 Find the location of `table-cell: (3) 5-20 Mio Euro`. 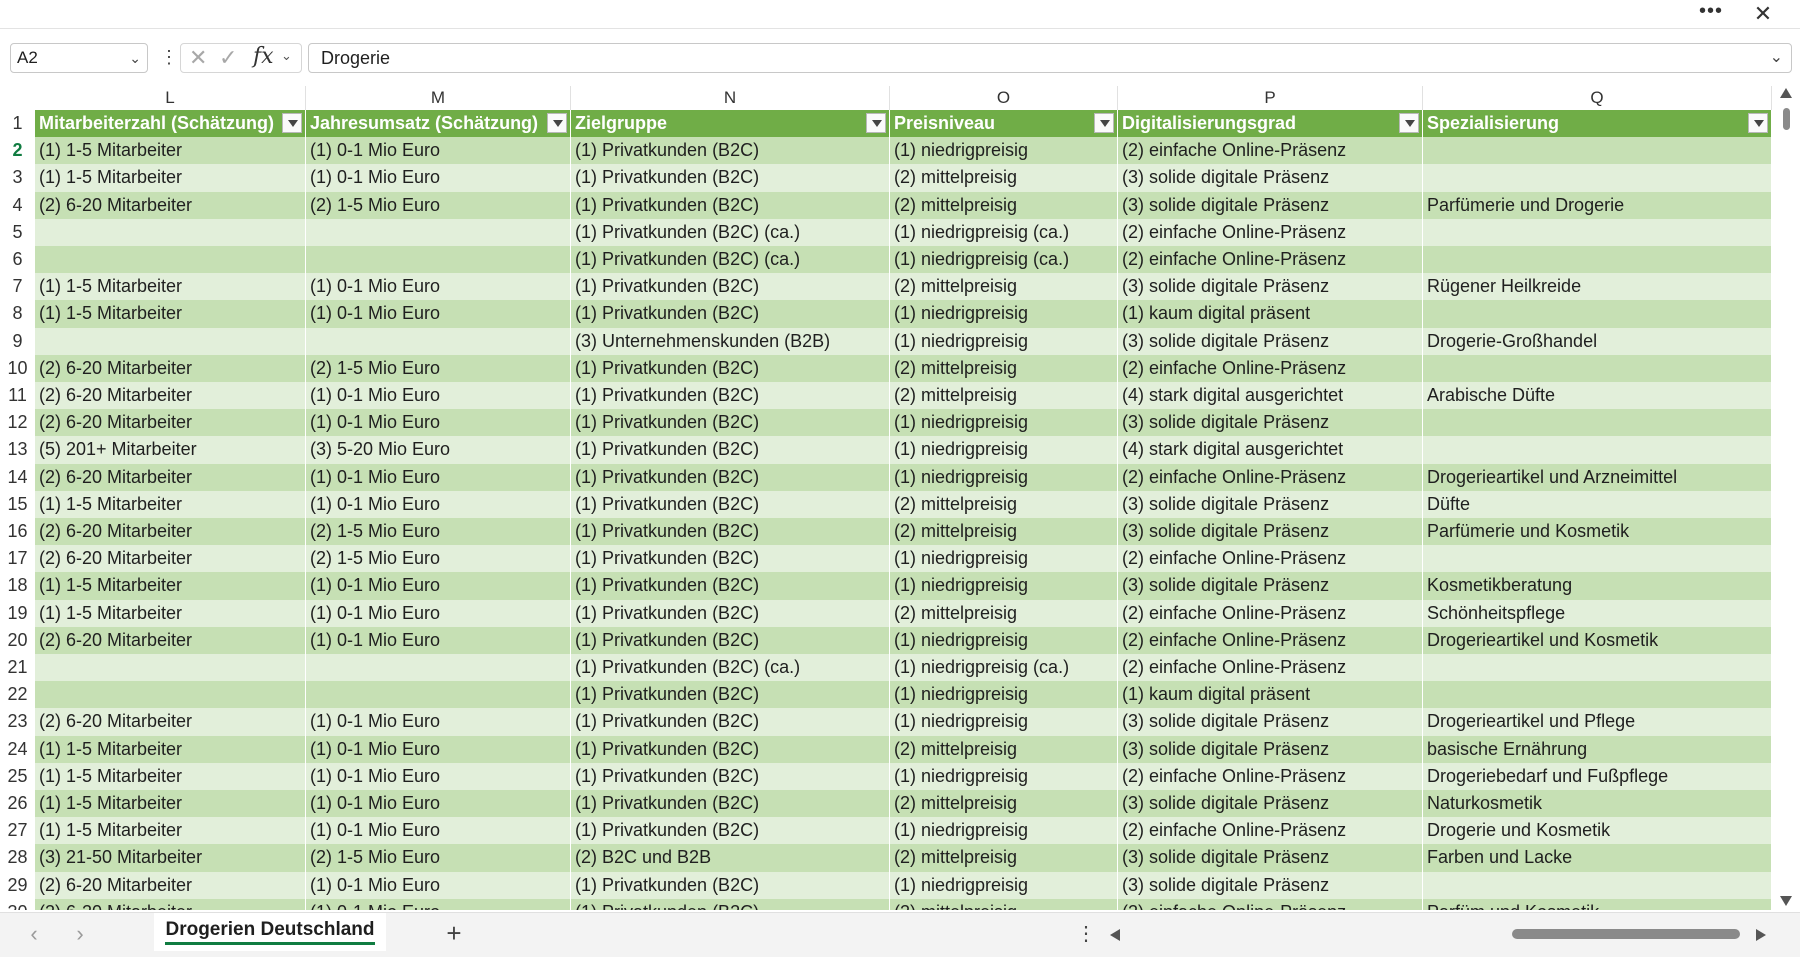

table-cell: (3) 5-20 Mio Euro is located at coordinates (438, 450).